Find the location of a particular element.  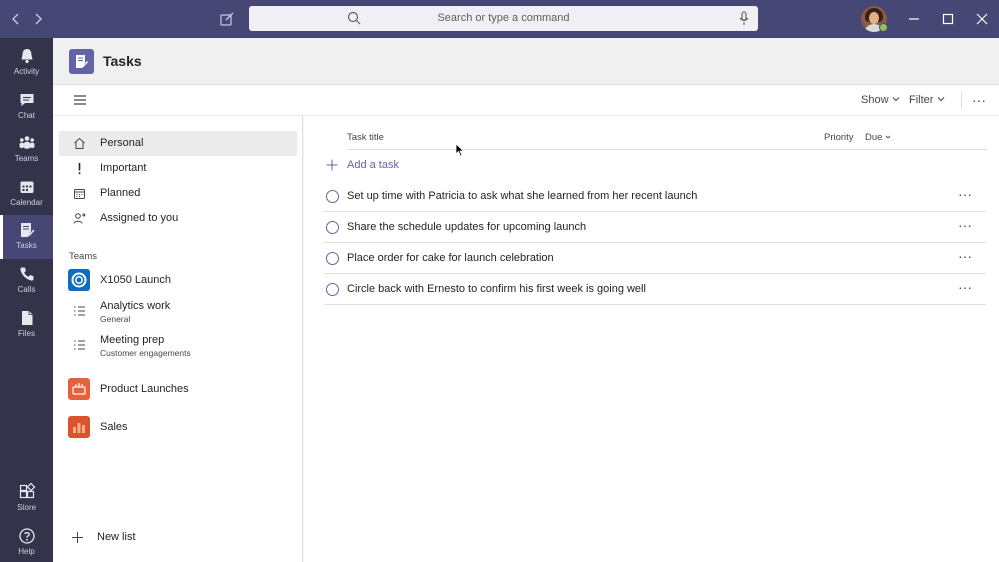

minimize-icon is located at coordinates (914, 19).